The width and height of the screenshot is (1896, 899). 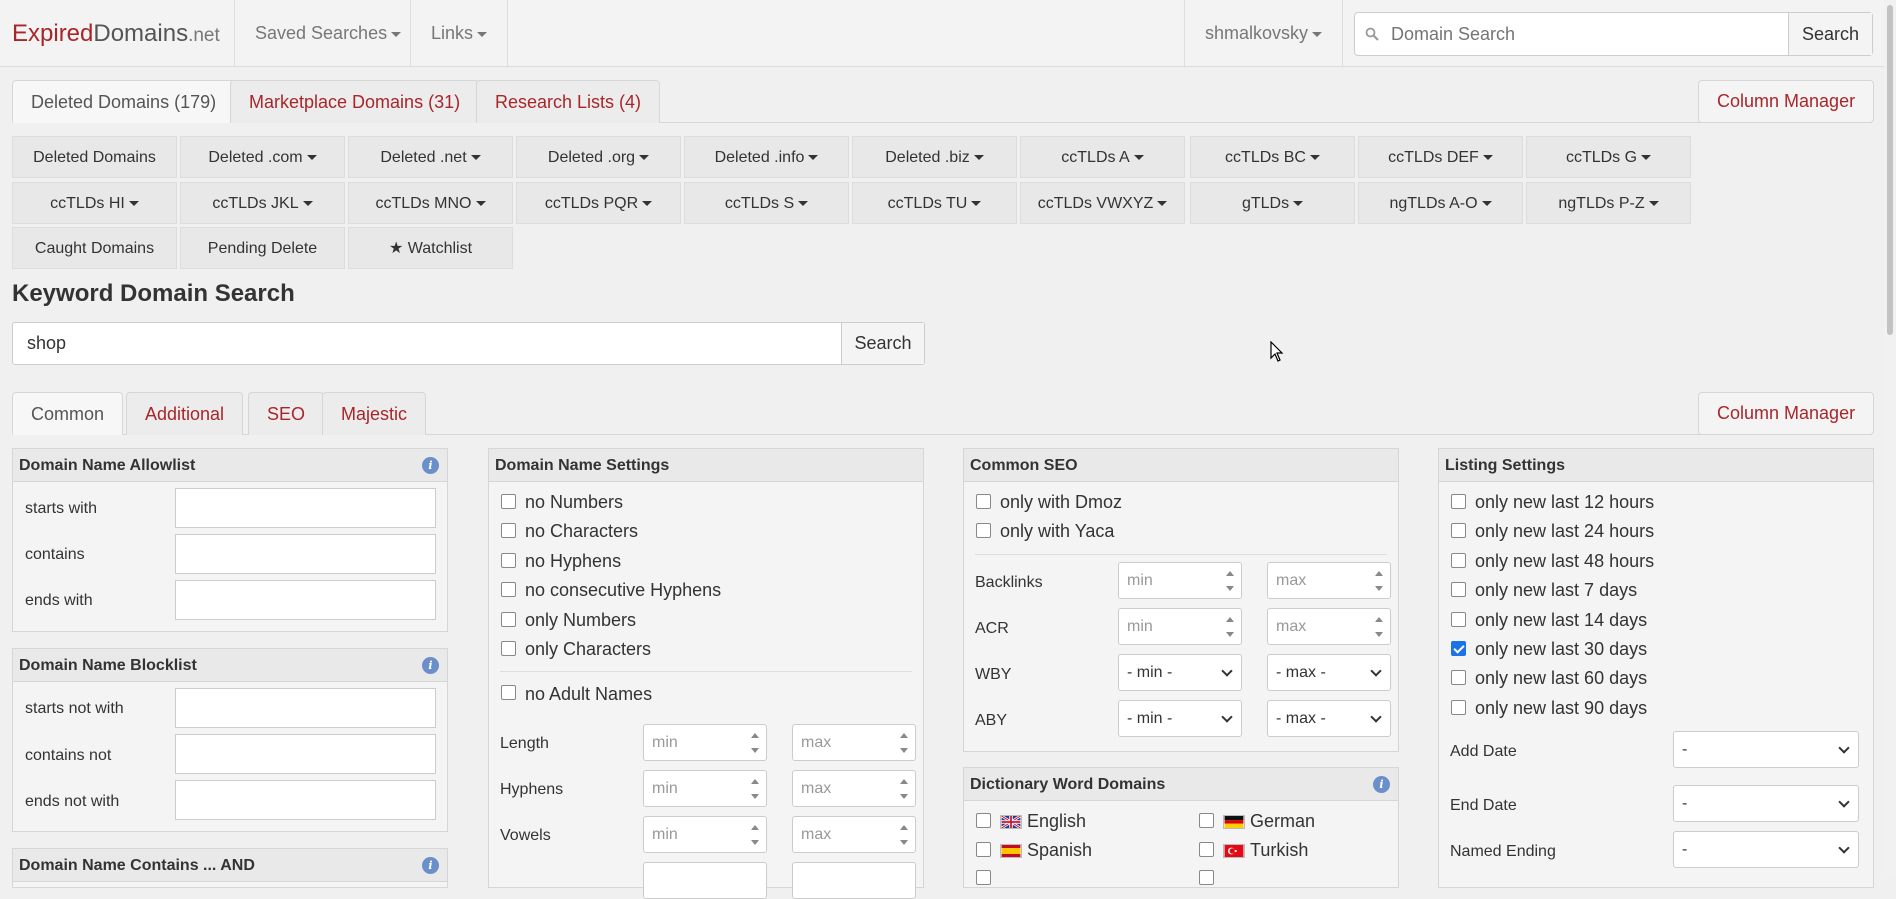 I want to click on blocklist-ends-input, so click(x=305, y=800).